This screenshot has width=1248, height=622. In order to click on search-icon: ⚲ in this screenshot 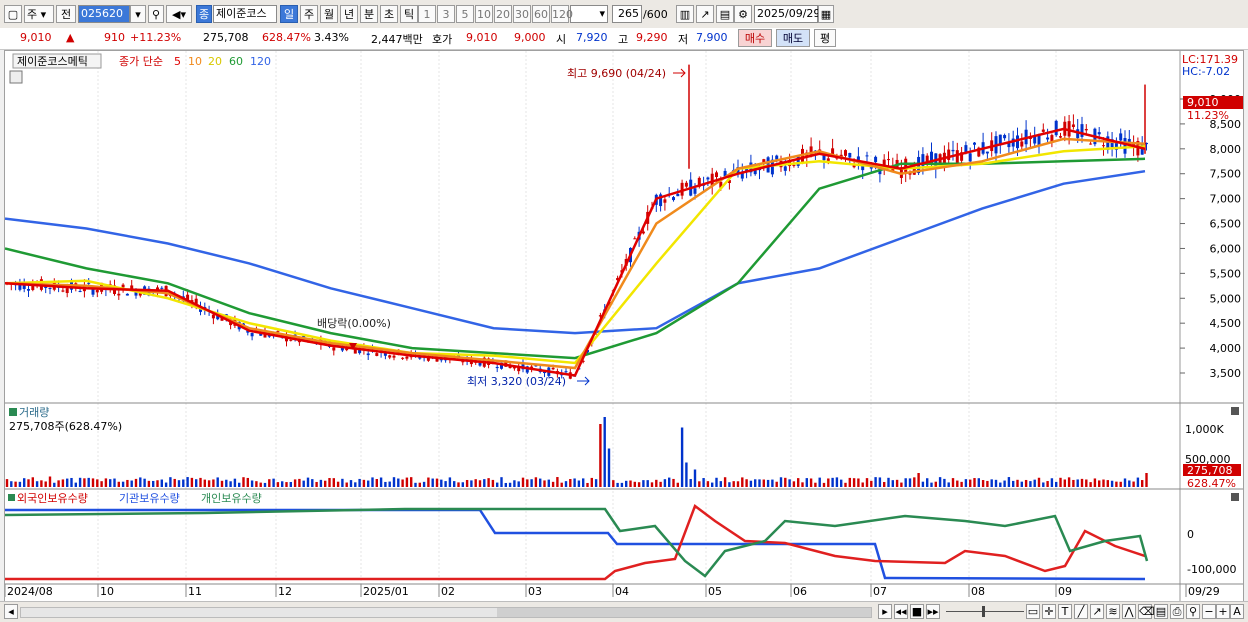, I will do `click(156, 14)`.